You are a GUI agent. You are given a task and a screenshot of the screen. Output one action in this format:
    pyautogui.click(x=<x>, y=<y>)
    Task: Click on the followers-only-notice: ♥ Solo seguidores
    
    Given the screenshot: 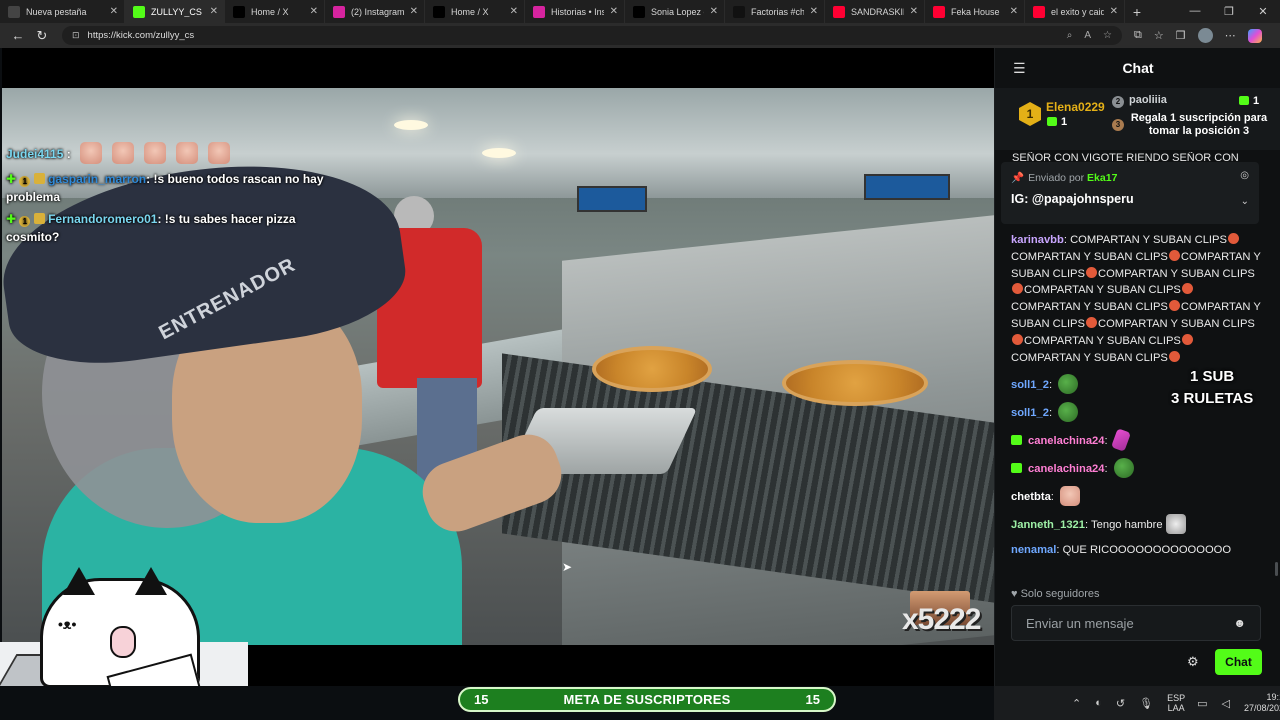 What is the action you would take?
    pyautogui.click(x=1055, y=594)
    